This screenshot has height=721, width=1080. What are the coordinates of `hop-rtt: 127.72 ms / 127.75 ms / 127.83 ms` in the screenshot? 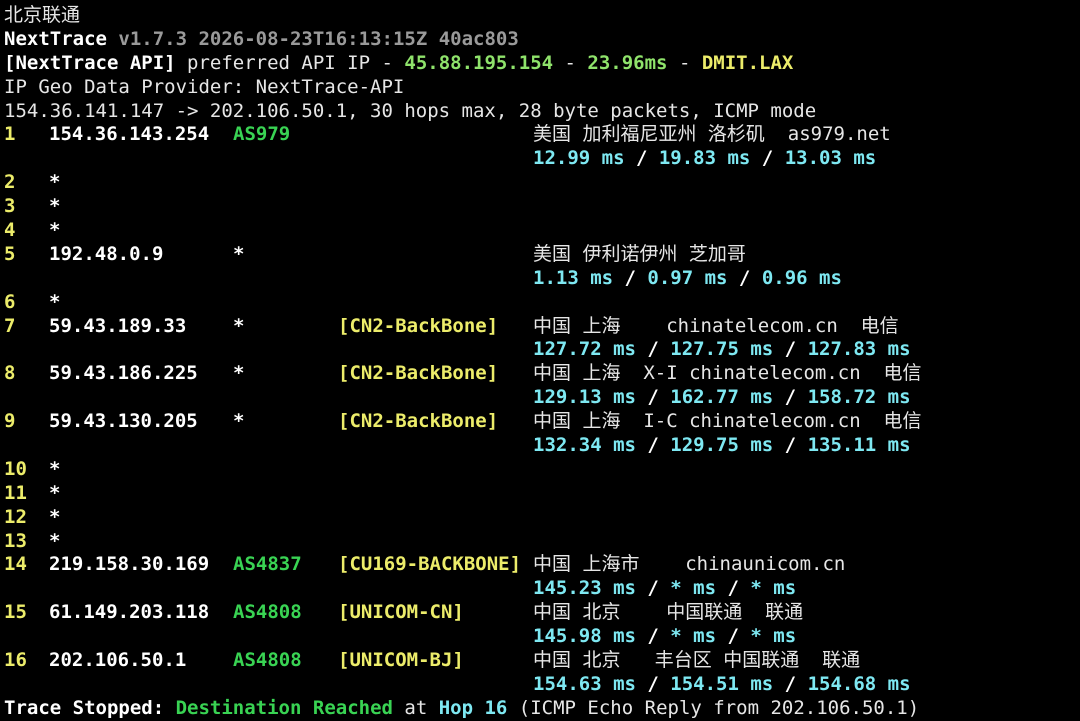 It's located at (722, 350).